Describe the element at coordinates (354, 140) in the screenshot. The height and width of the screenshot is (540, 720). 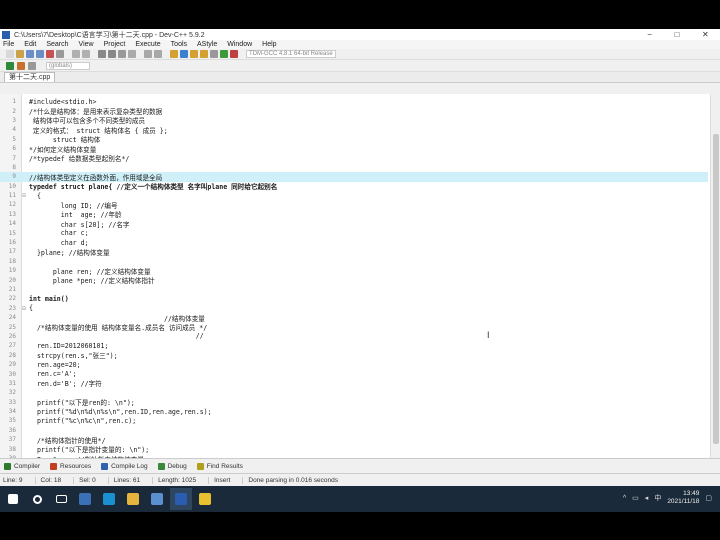
I see `code-line: 5 struct 结构体` at that location.